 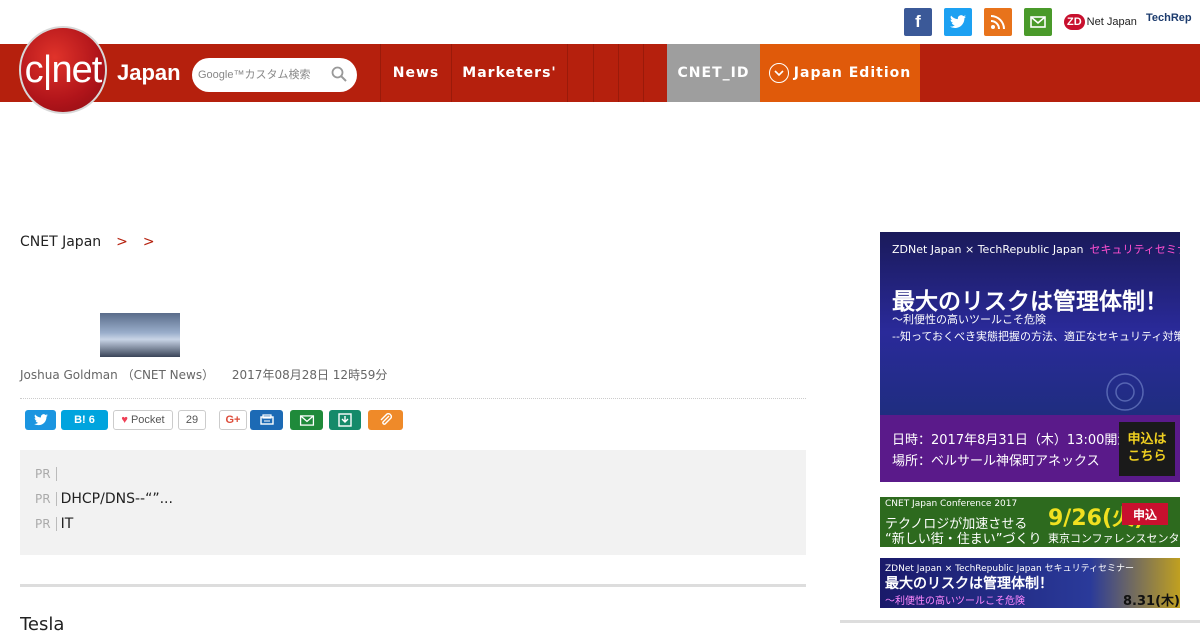 I want to click on share-mail-button, so click(x=306, y=420).